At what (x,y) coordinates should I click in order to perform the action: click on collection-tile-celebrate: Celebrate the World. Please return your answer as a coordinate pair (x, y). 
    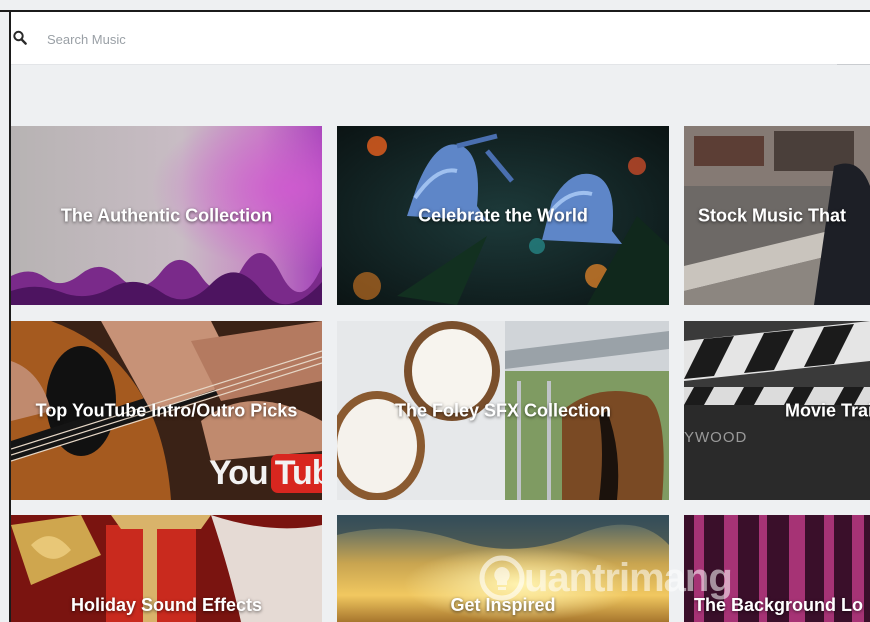
    Looking at the image, I should click on (503, 215).